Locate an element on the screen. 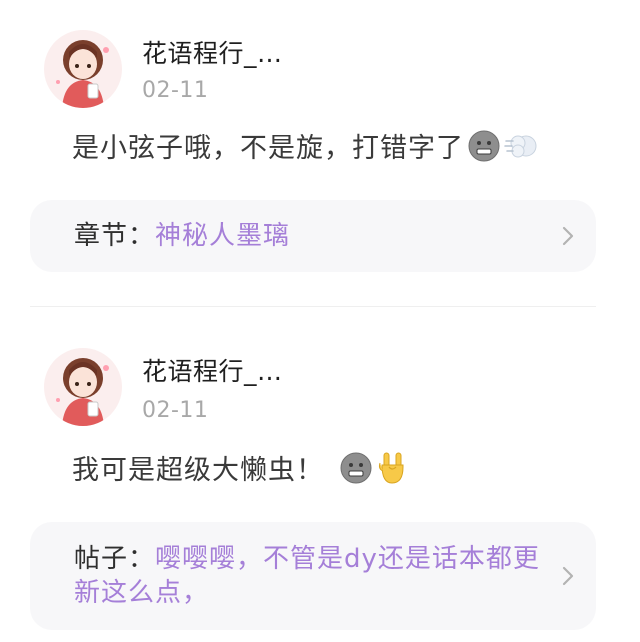  comment-text-row: 我可是超级大懒虫！ is located at coordinates (239, 467).